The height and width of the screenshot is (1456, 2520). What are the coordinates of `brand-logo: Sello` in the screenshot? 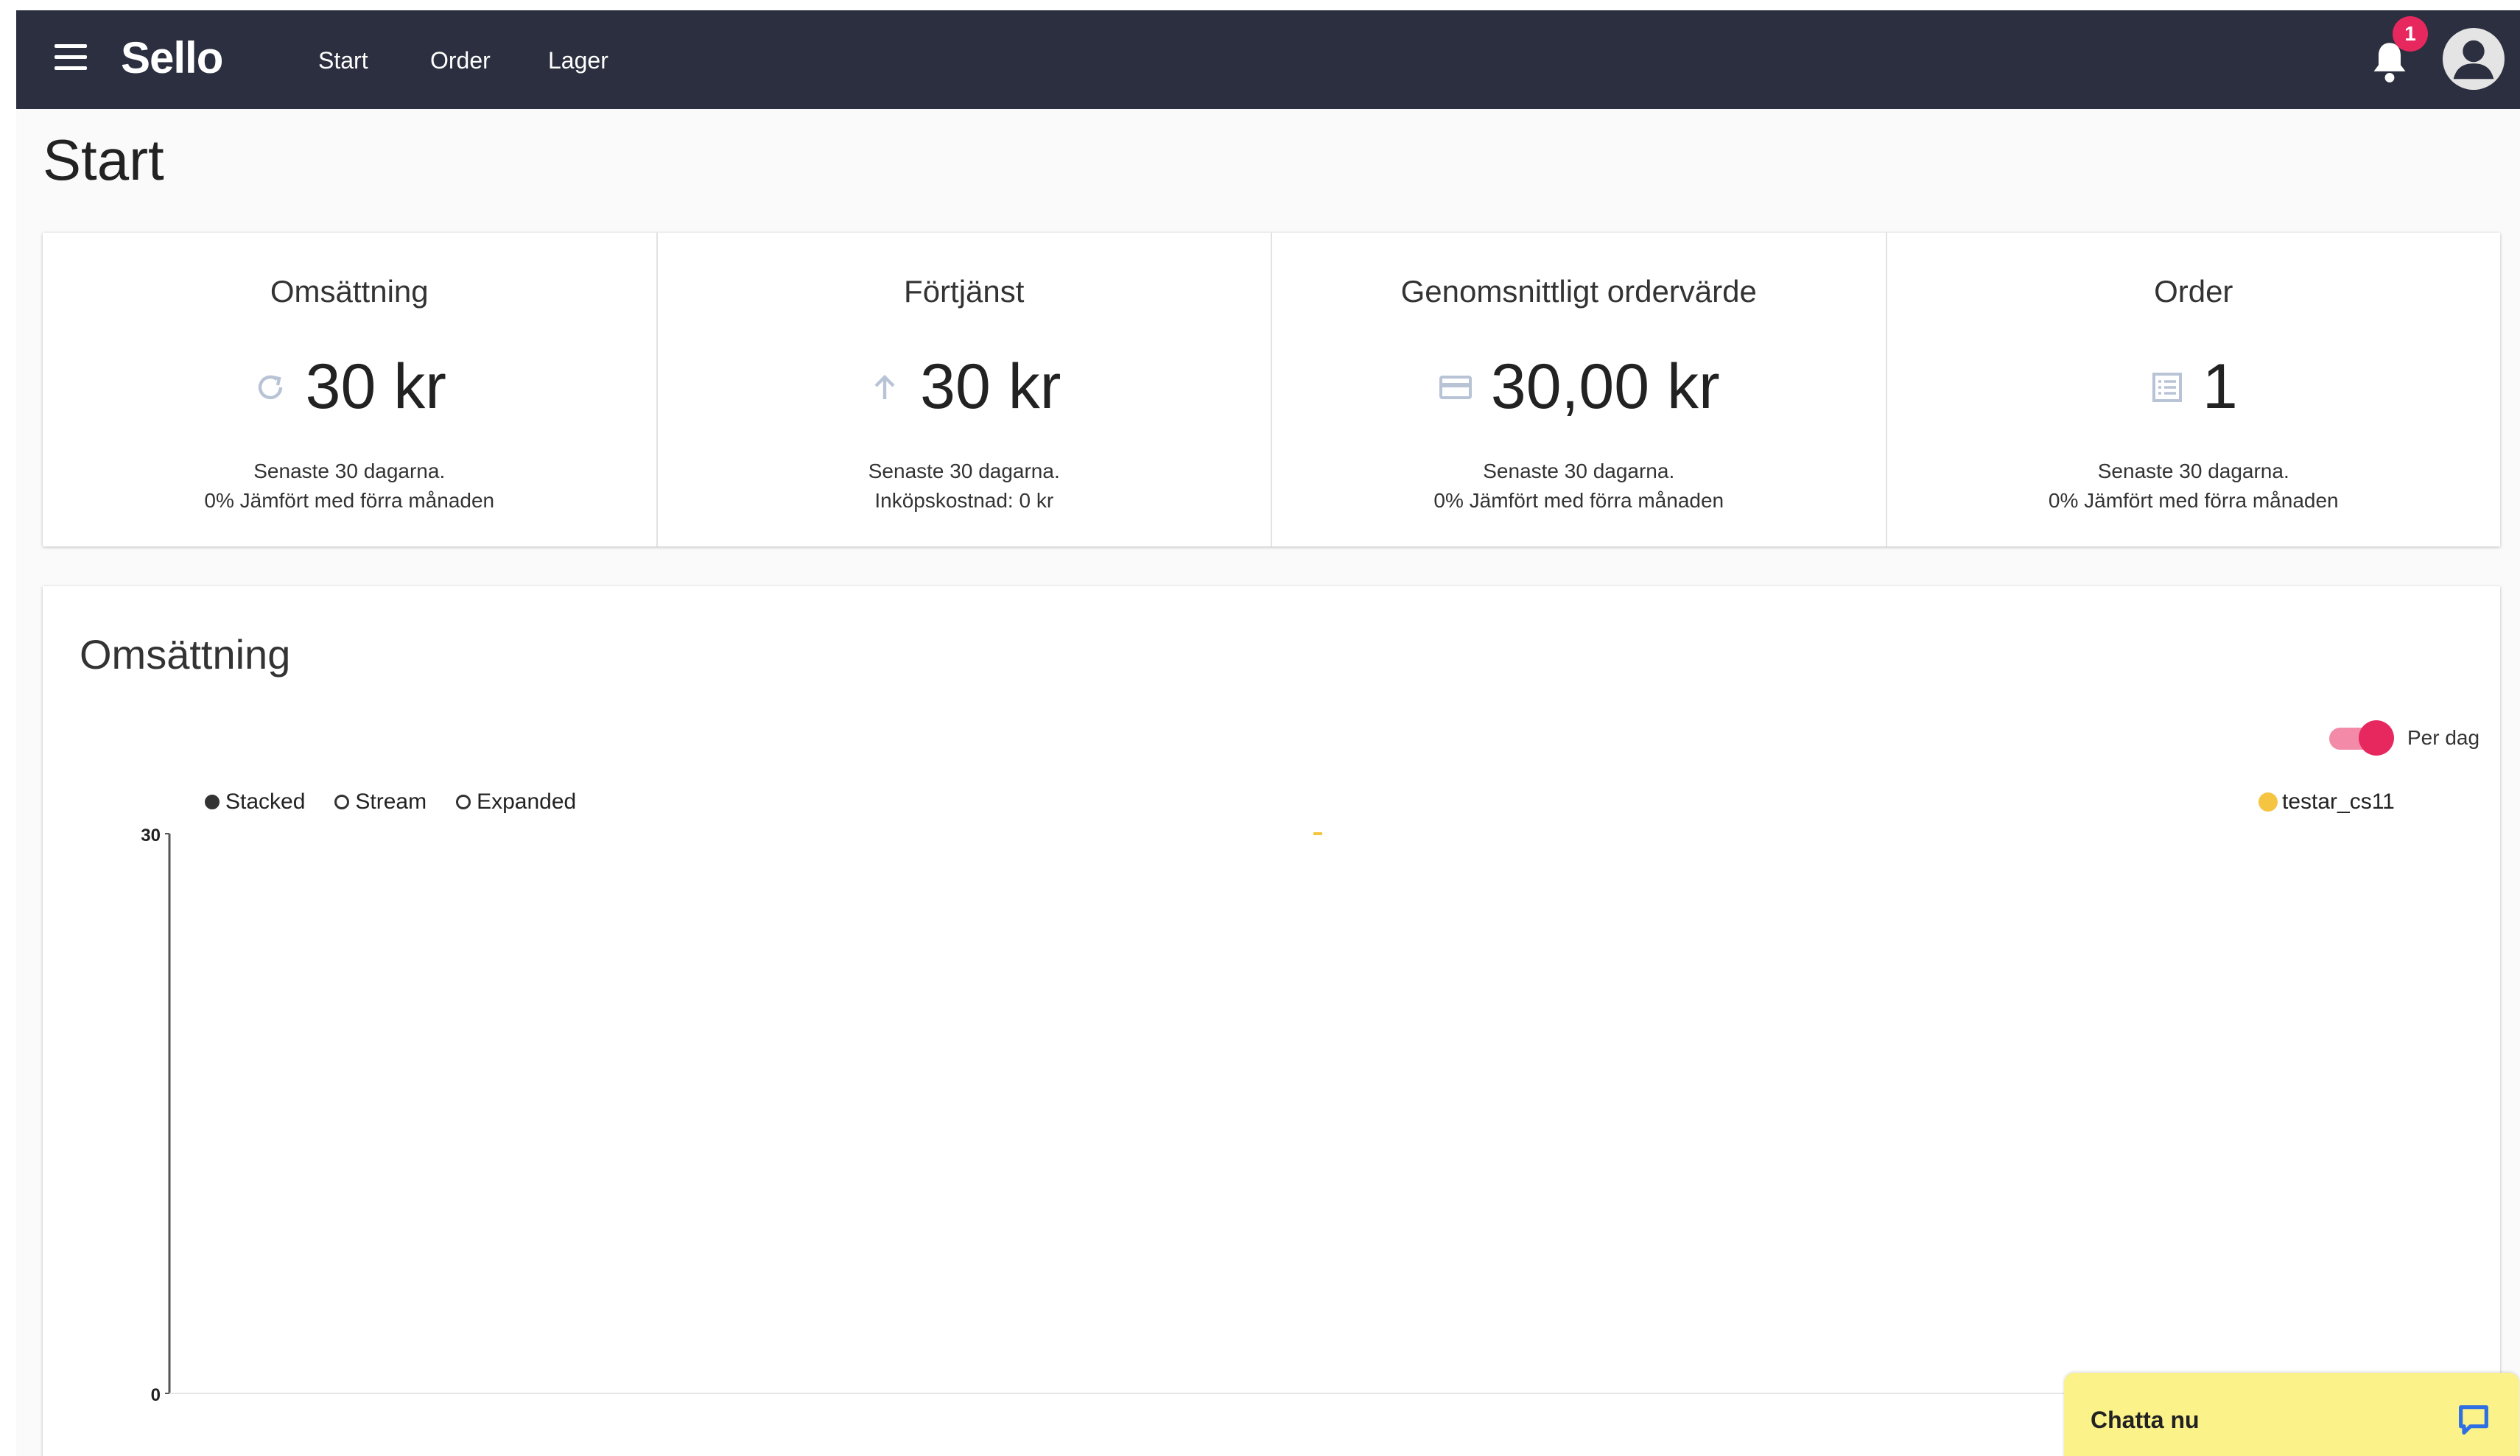 It's located at (172, 57).